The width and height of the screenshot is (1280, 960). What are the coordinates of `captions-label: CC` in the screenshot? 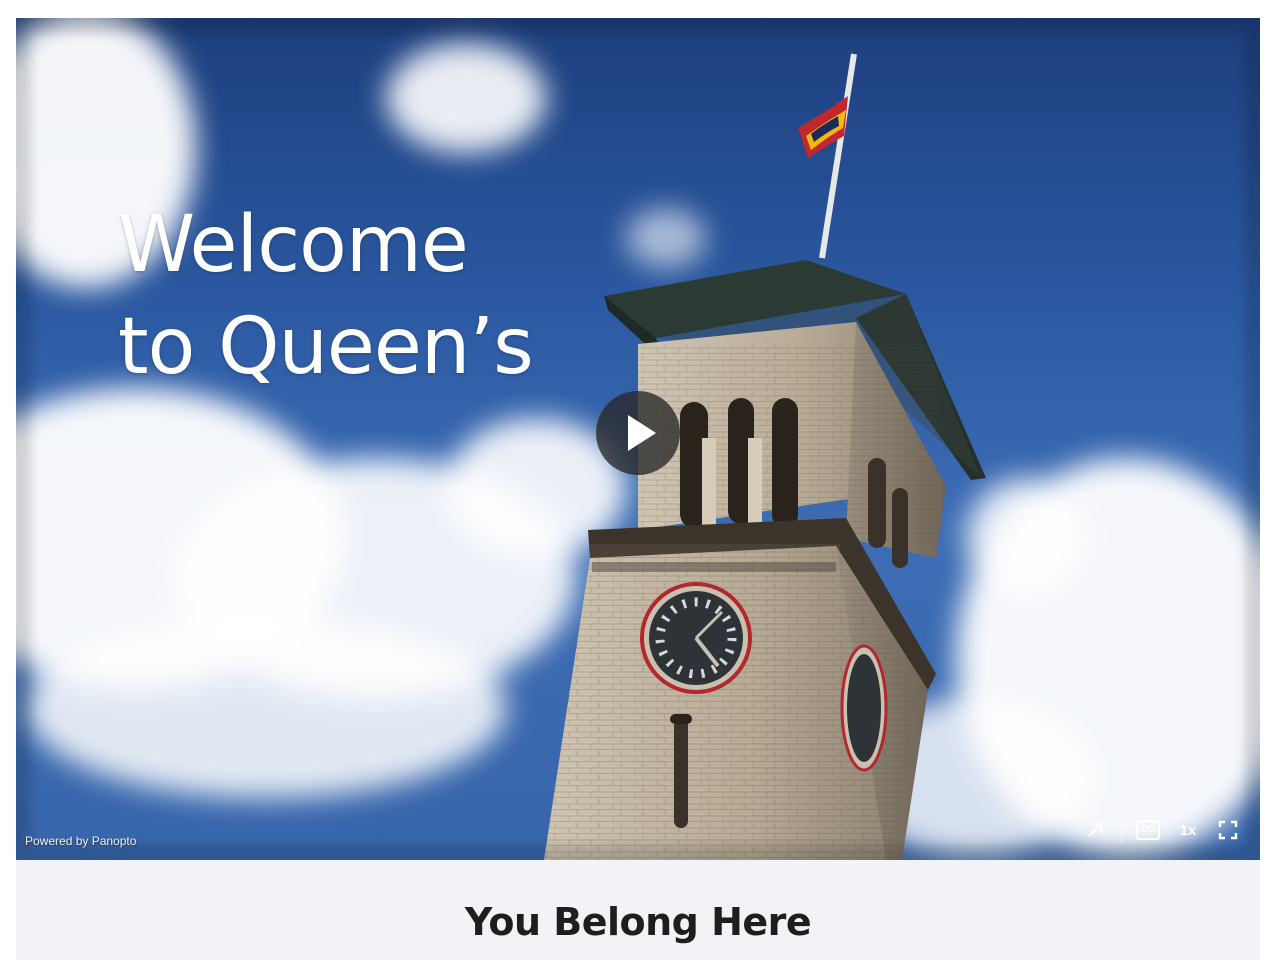 It's located at (1148, 830).